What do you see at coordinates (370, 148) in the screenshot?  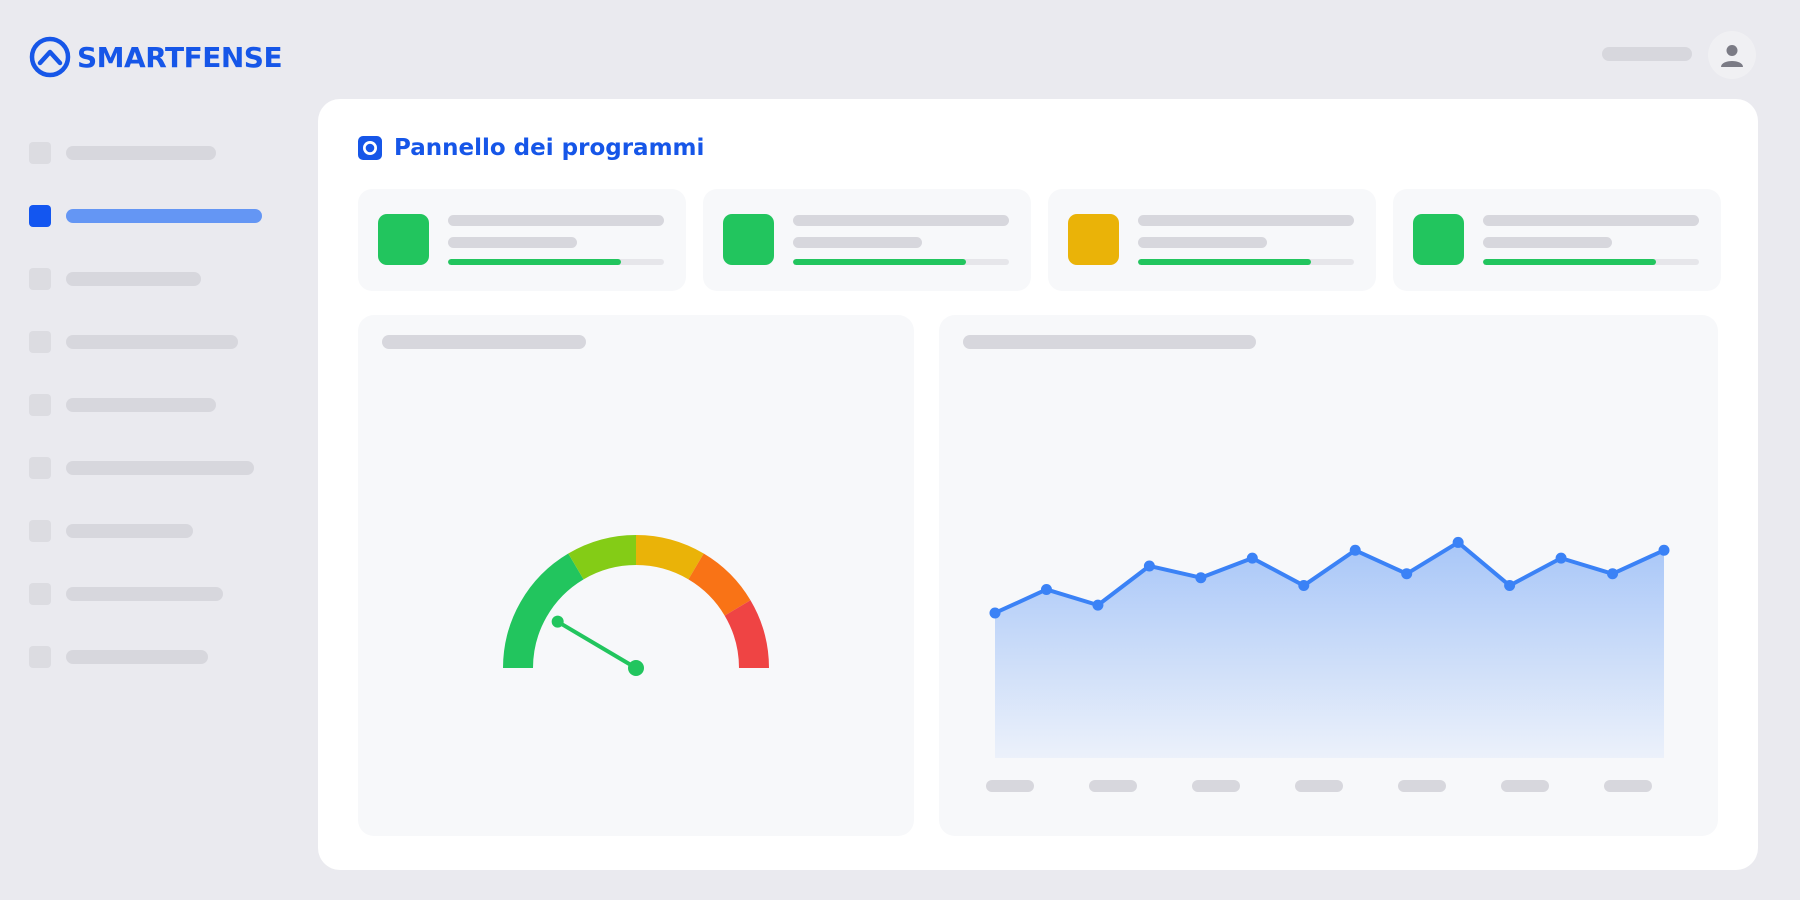 I see `target-square-icon` at bounding box center [370, 148].